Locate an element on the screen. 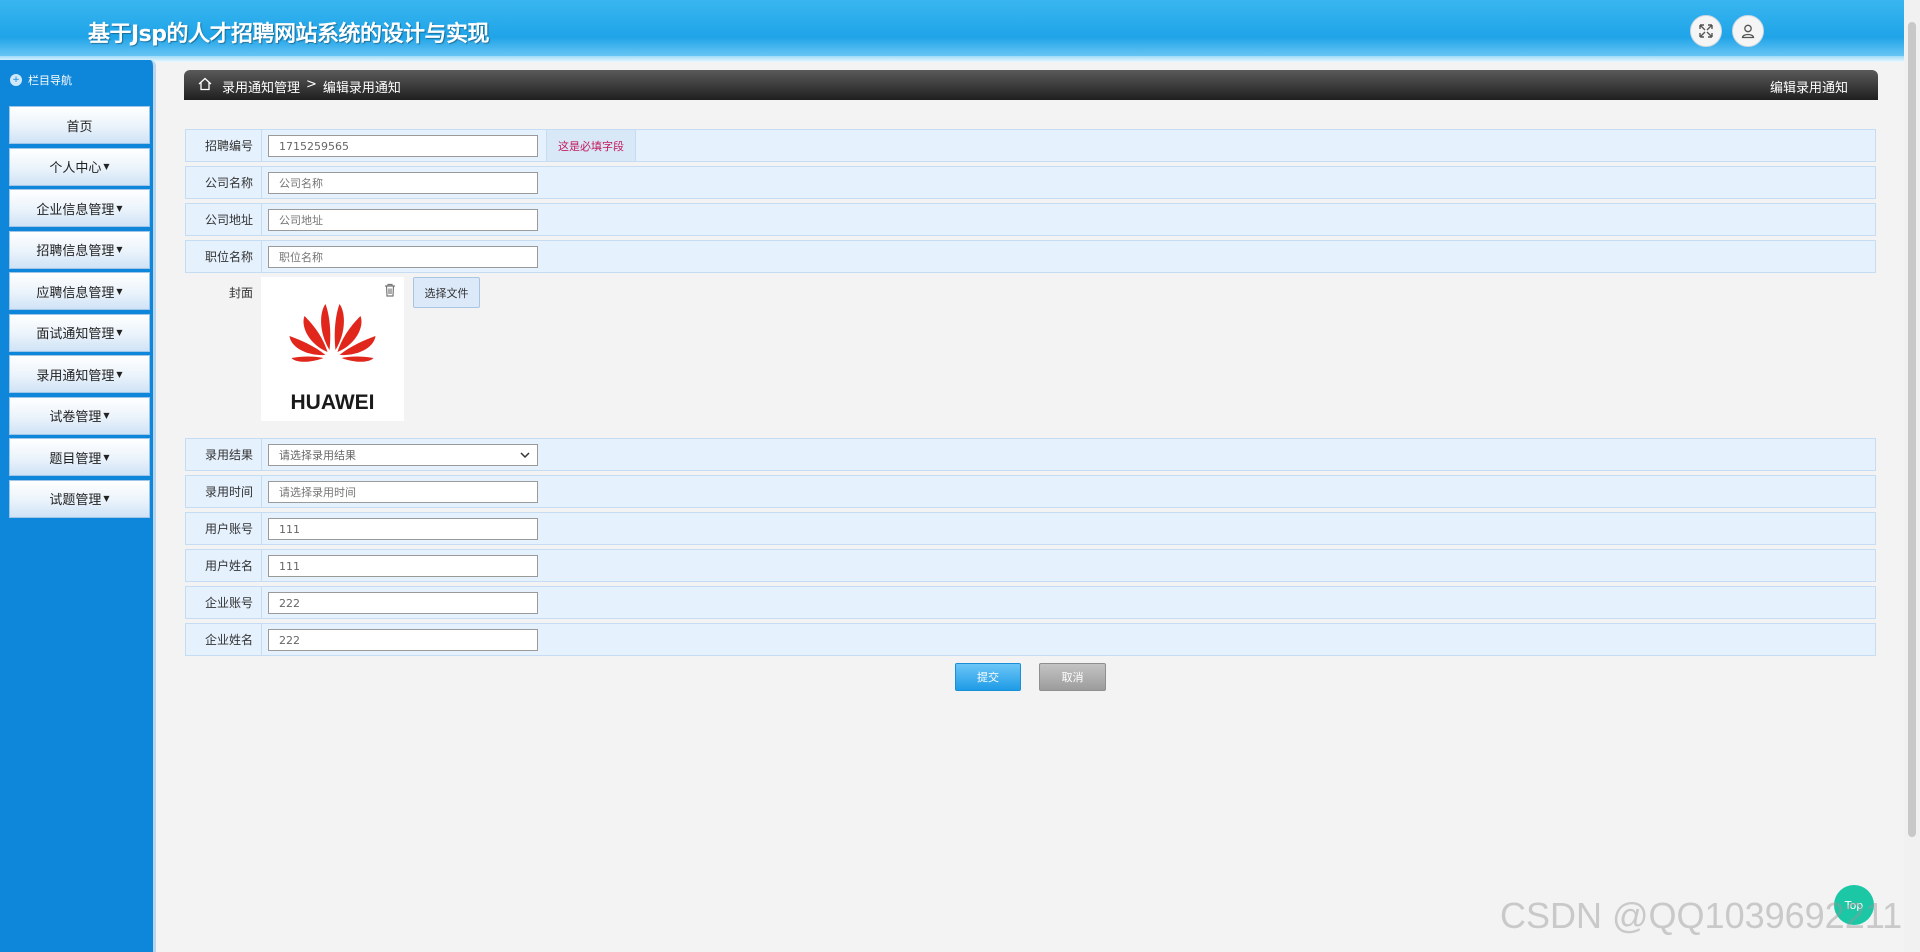 The width and height of the screenshot is (1920, 952). sidebar-heading: + 栏目导航 is located at coordinates (41, 80).